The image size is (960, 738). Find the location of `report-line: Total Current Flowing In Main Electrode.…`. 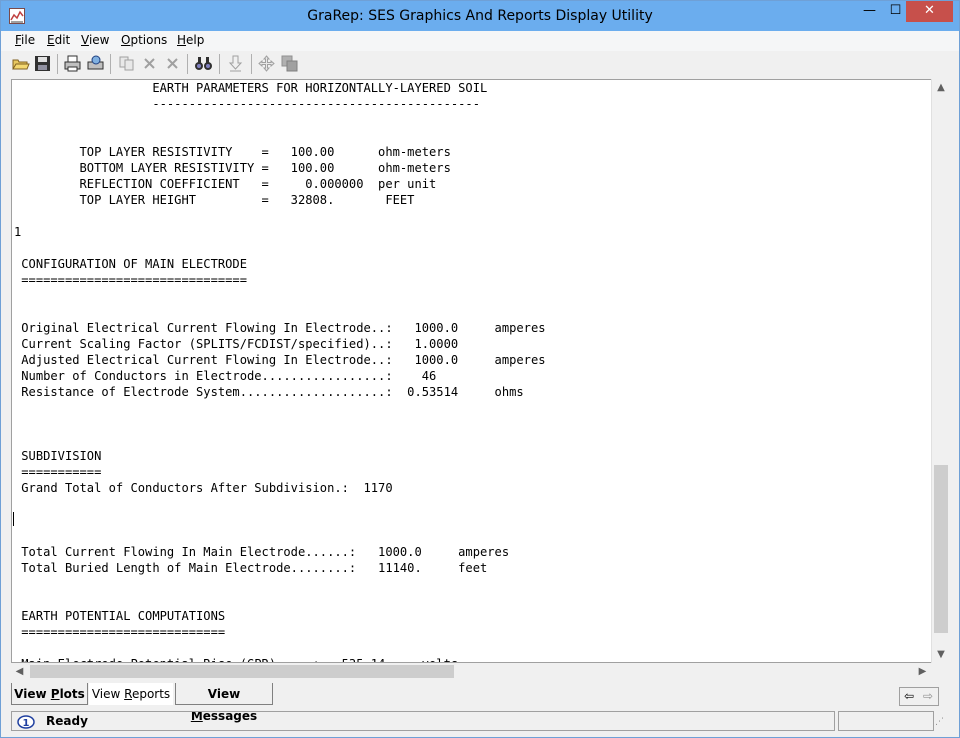

report-line: Total Current Flowing In Main Electrode.… is located at coordinates (262, 552).